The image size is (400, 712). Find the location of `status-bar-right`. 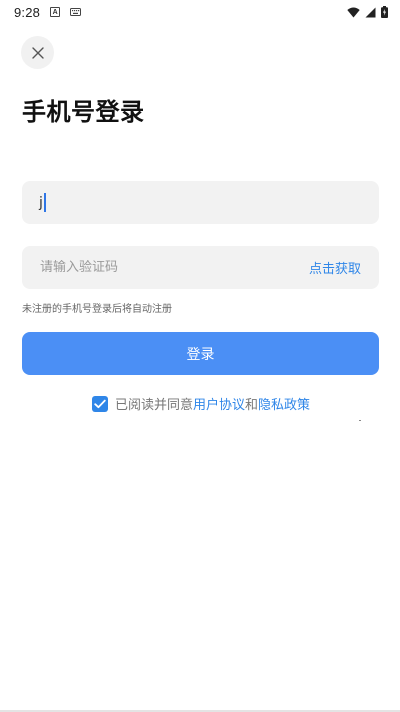

status-bar-right is located at coordinates (367, 12).